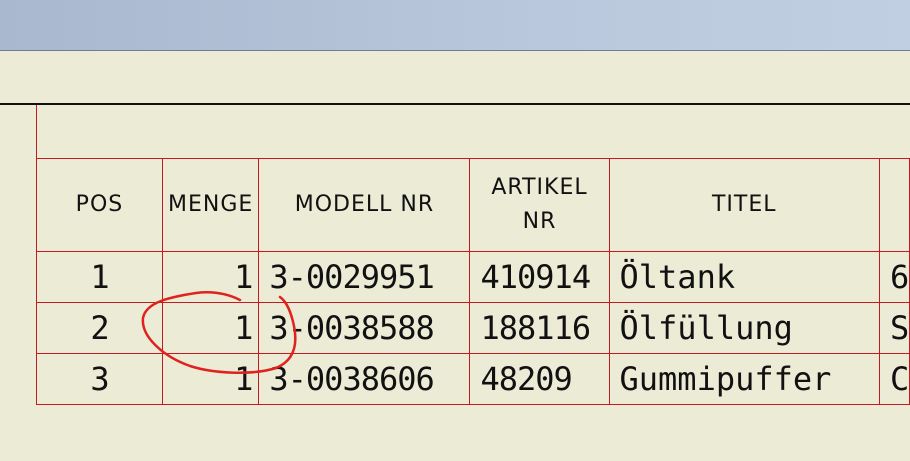 The image size is (910, 461). I want to click on header-artikel-line2: NR, so click(539, 221).